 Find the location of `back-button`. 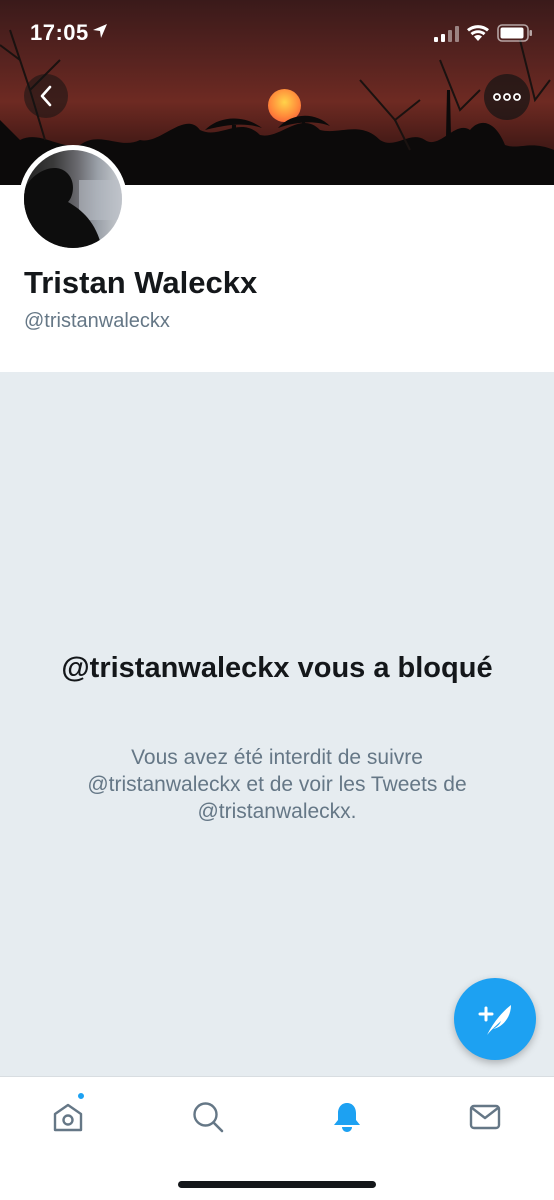

back-button is located at coordinates (46, 96).